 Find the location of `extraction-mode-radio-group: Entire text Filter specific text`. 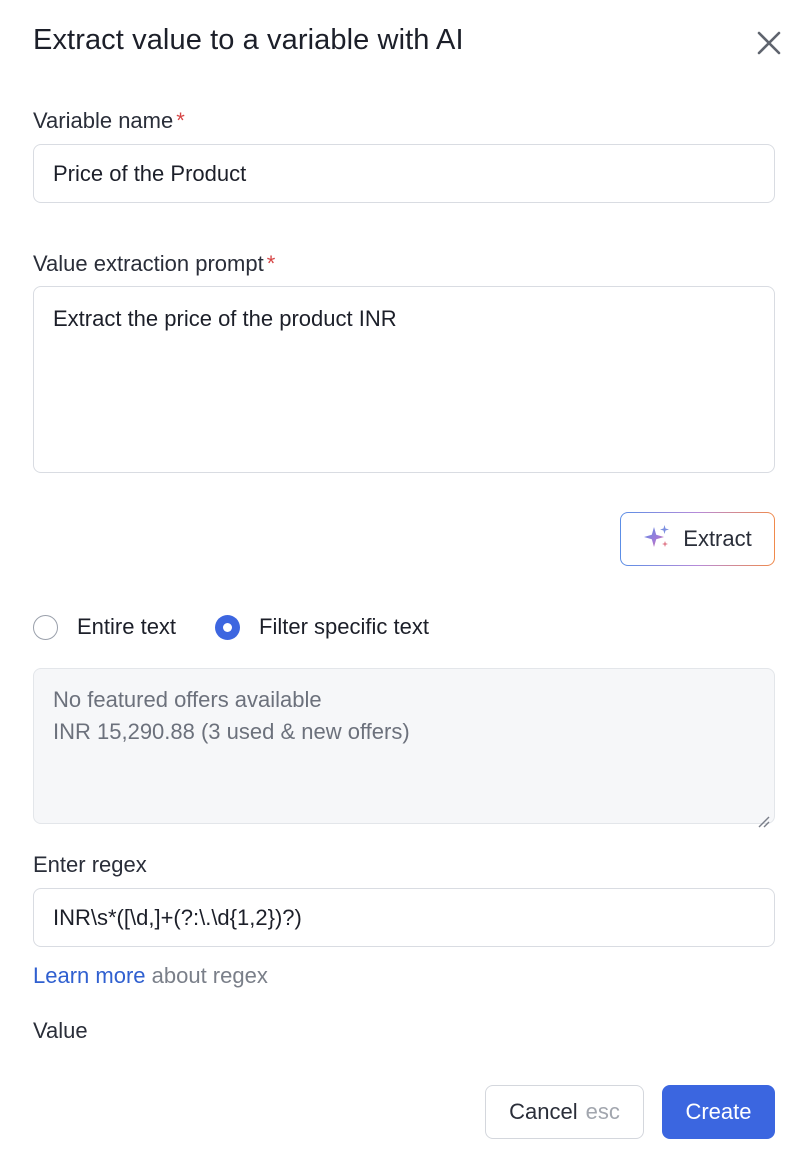

extraction-mode-radio-group: Entire text Filter specific text is located at coordinates (231, 627).